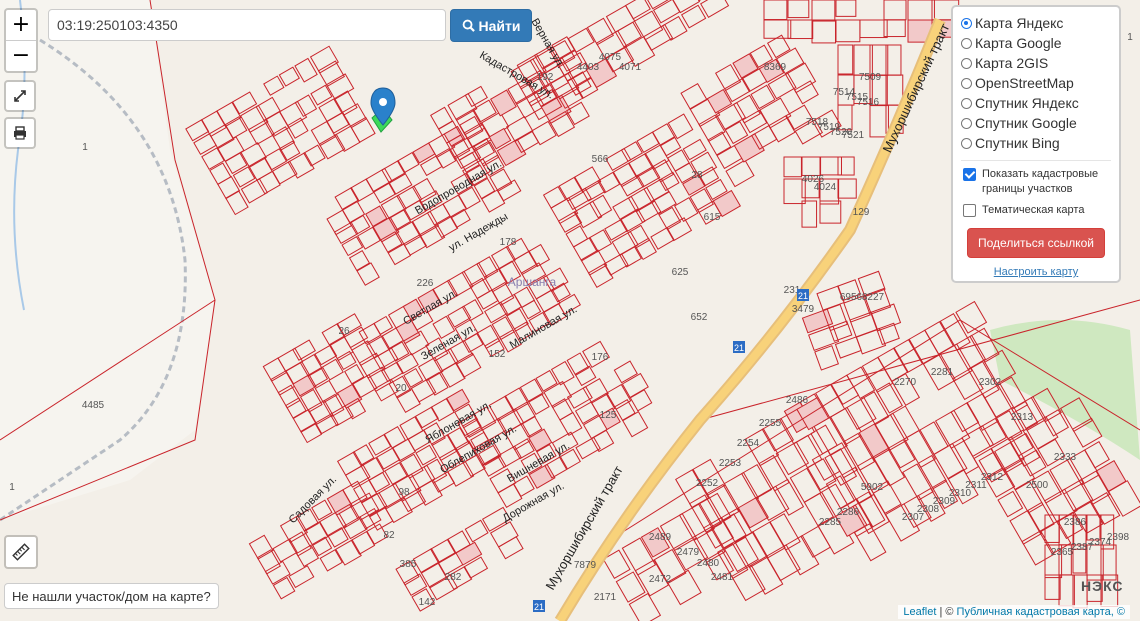 The height and width of the screenshot is (621, 1140). What do you see at coordinates (861, 212) in the screenshot?
I see `parcel-number: 129` at bounding box center [861, 212].